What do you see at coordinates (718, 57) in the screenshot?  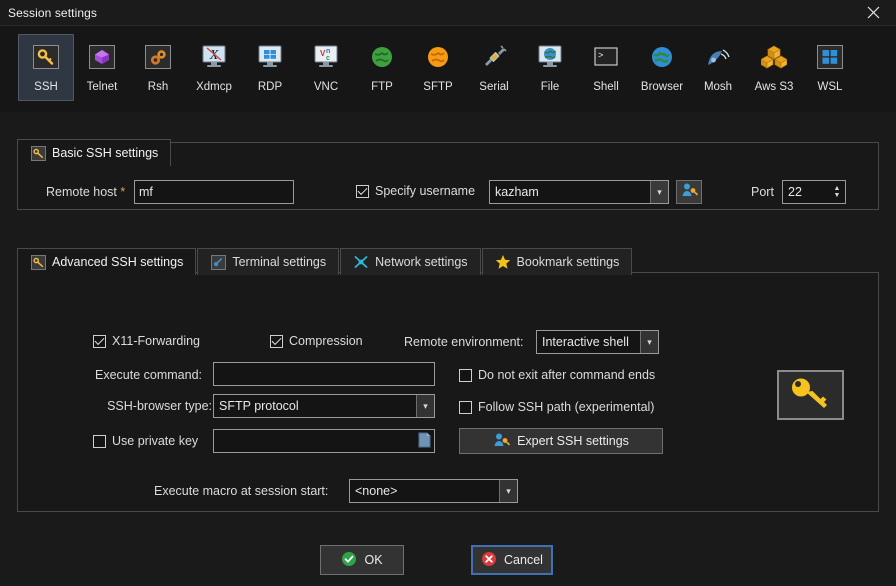 I see `satellite-dish-icon` at bounding box center [718, 57].